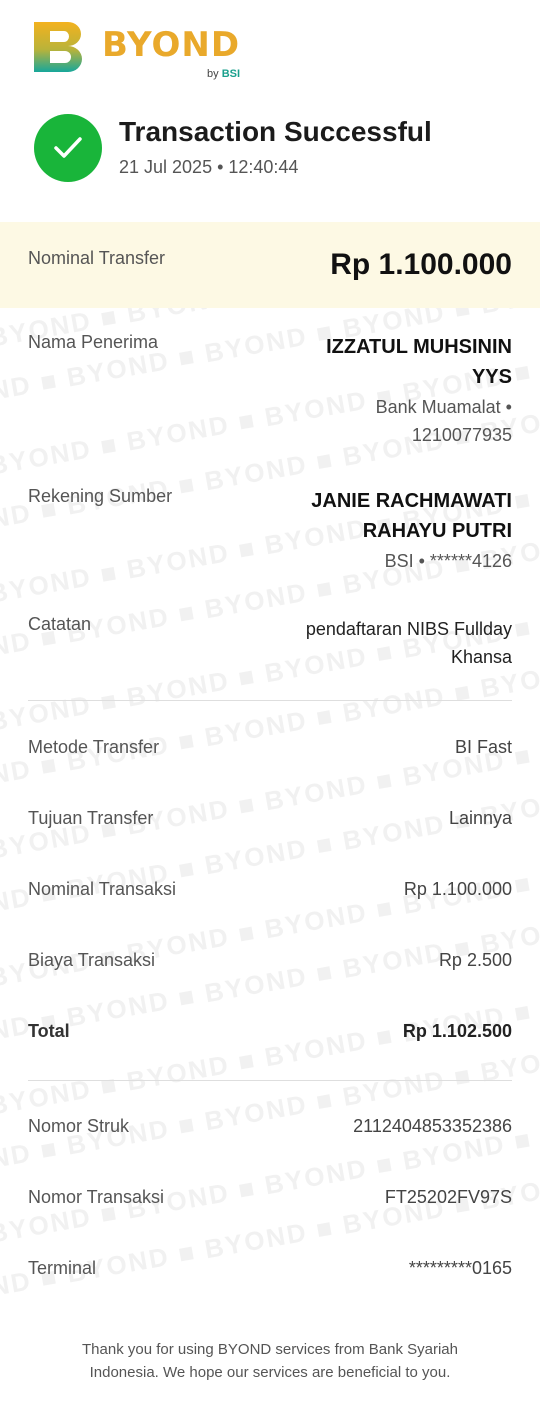 The width and height of the screenshot is (540, 1418). What do you see at coordinates (270, 818) in the screenshot?
I see `detail-row: Tujuan Transfer Lainnya` at bounding box center [270, 818].